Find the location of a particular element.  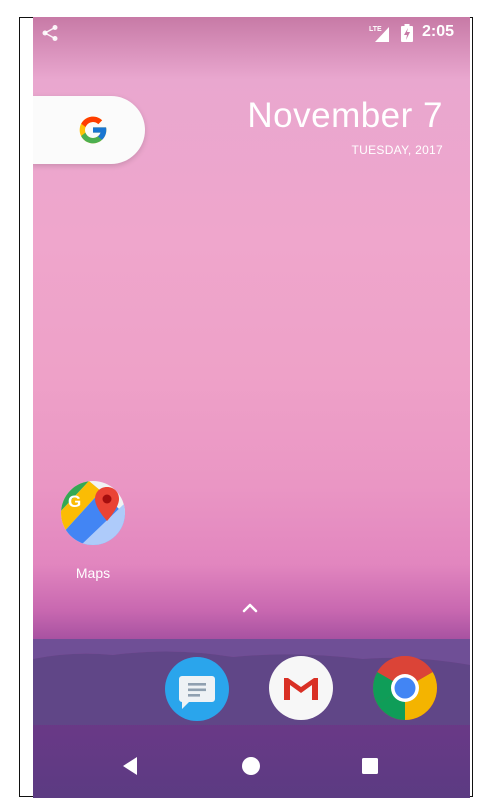

network-type-label: LTE is located at coordinates (375, 29).